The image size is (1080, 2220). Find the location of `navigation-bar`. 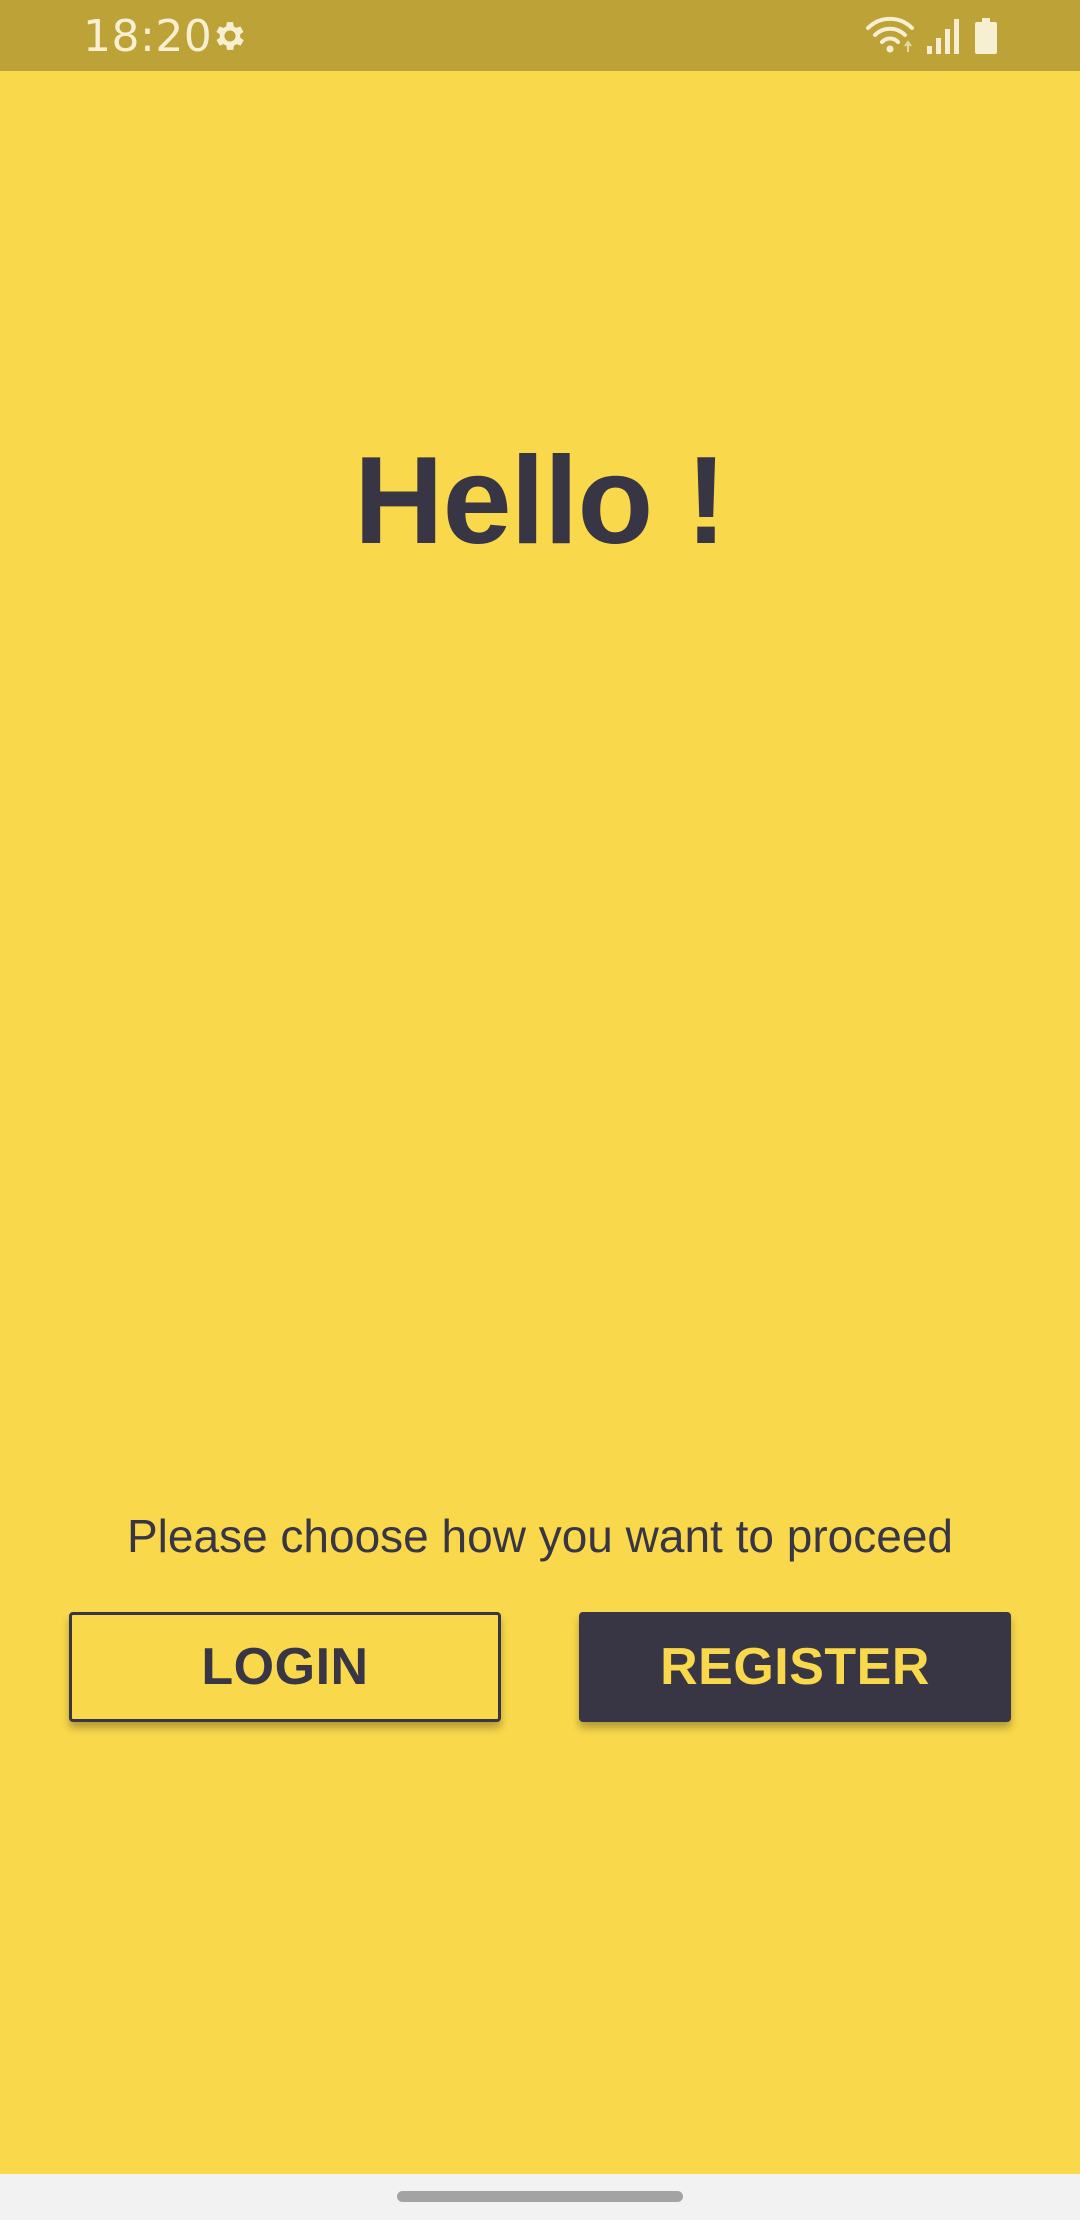

navigation-bar is located at coordinates (540, 2197).